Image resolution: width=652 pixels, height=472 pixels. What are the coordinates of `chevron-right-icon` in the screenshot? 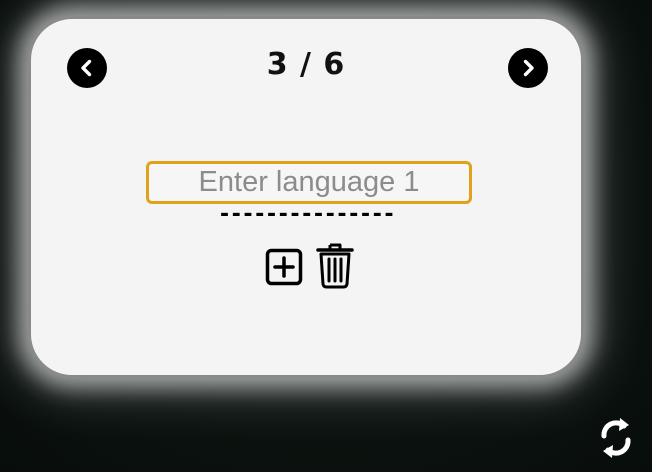 It's located at (528, 68).